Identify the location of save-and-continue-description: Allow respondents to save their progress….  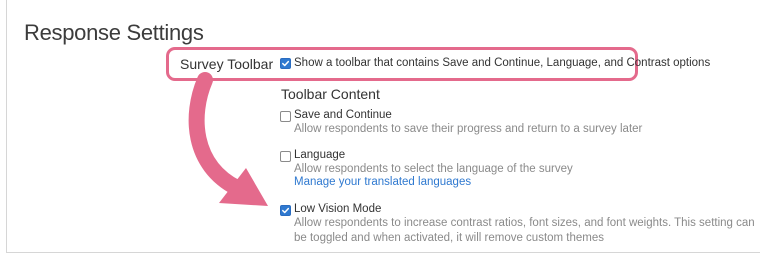
(468, 129).